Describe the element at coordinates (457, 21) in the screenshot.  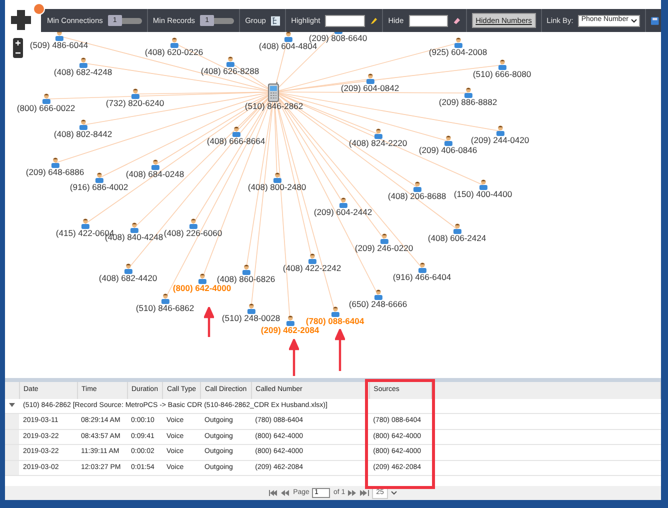
I see `eraser-icon` at that location.